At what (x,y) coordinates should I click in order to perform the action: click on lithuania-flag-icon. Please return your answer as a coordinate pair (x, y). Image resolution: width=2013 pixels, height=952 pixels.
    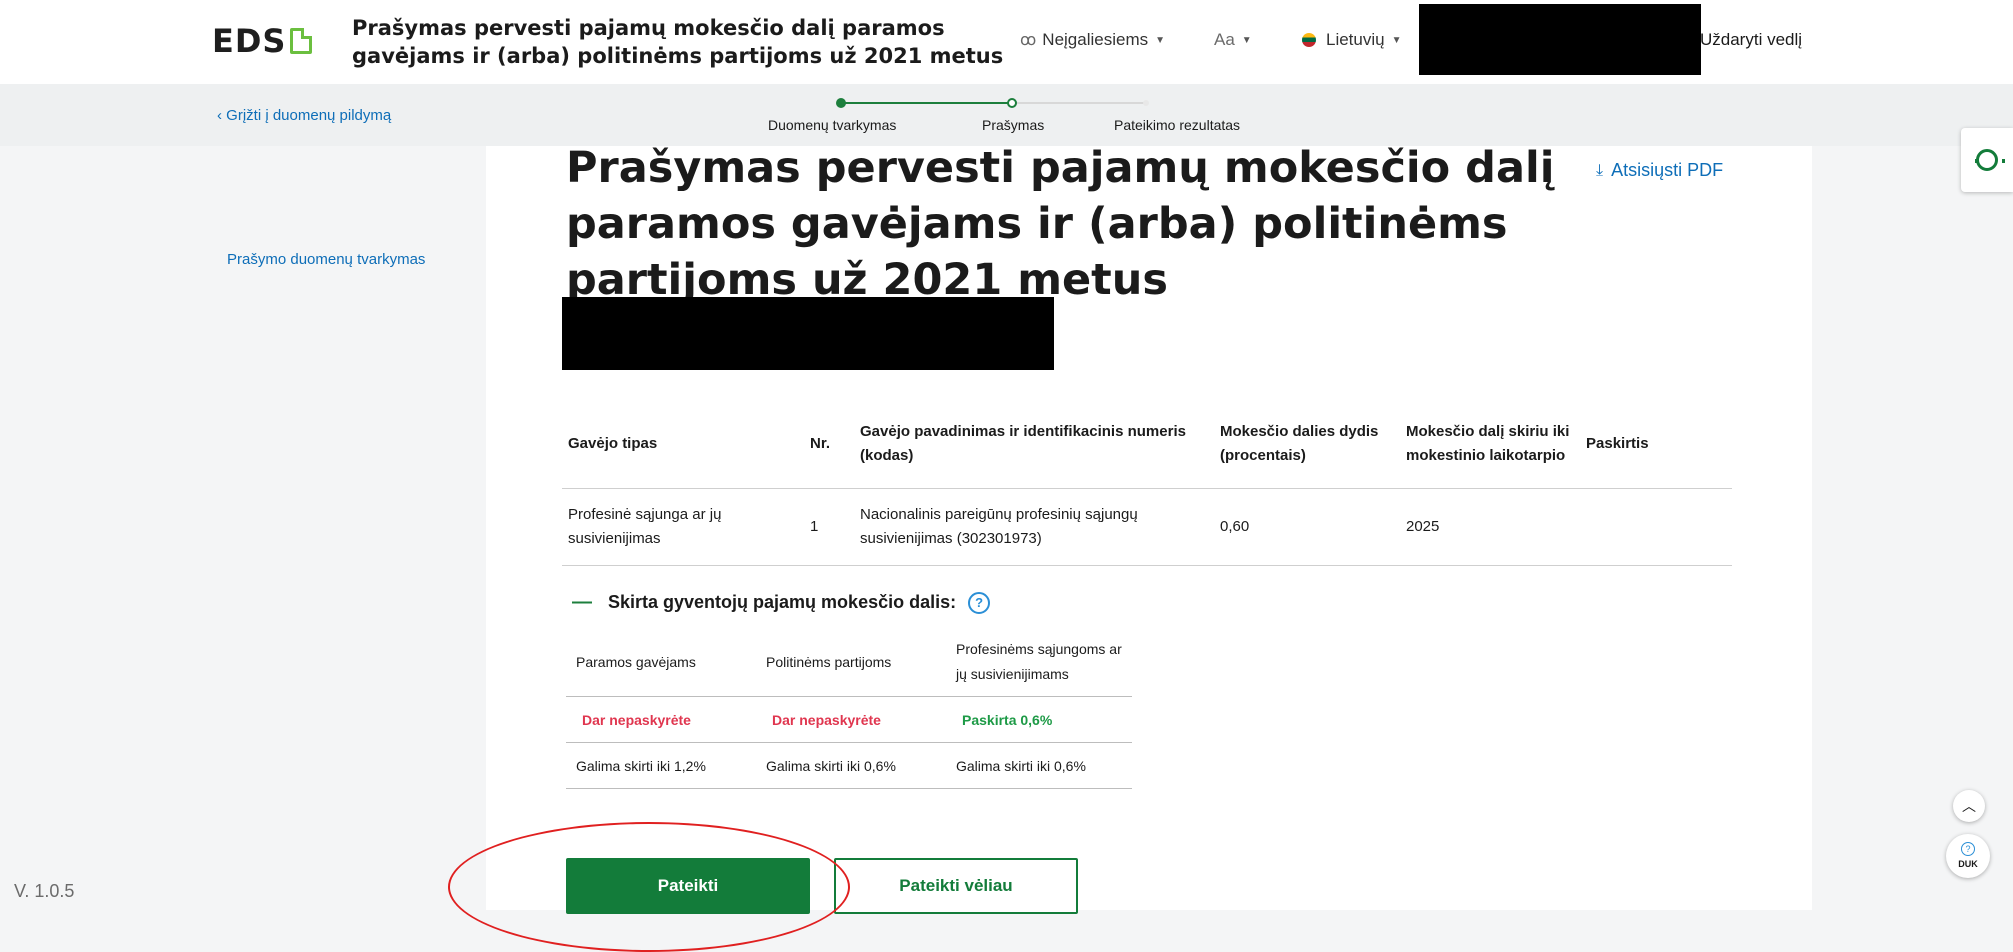
    Looking at the image, I should click on (1309, 40).